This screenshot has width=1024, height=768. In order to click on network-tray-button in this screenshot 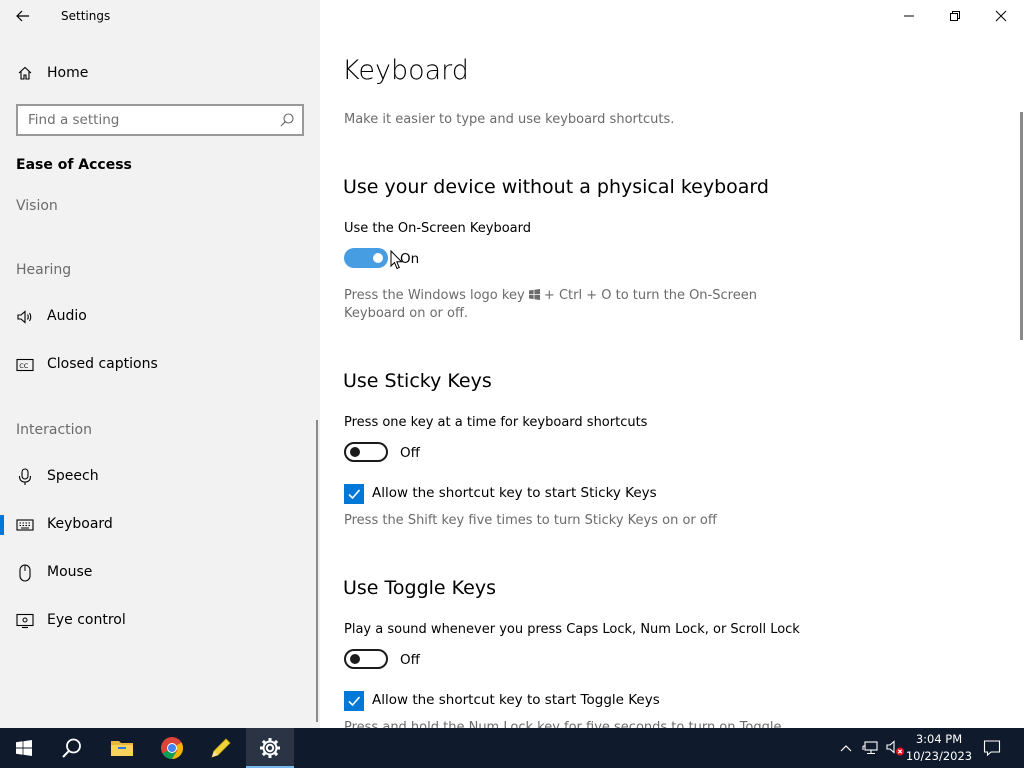, I will do `click(871, 748)`.